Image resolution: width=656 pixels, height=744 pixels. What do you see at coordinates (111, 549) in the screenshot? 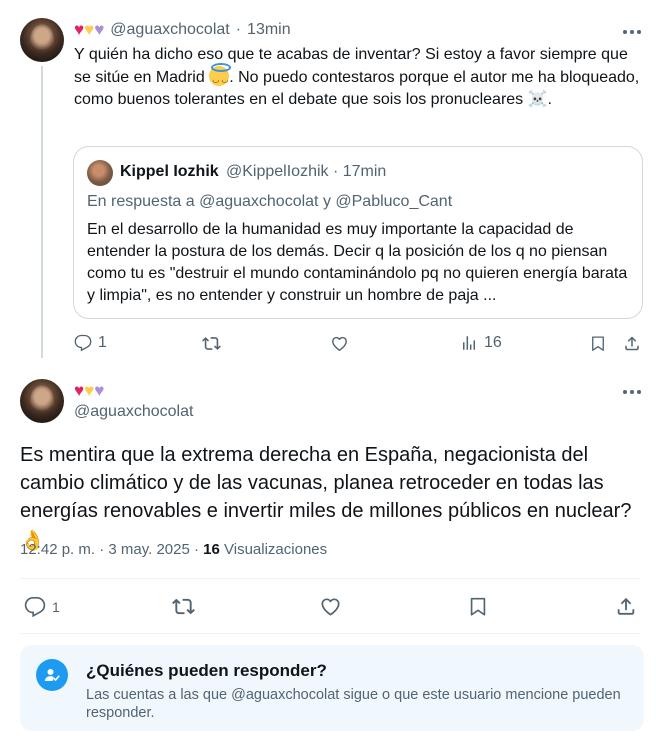
I see `timestamp: 12:42 p. m. · 3 may. 2025 ·` at bounding box center [111, 549].